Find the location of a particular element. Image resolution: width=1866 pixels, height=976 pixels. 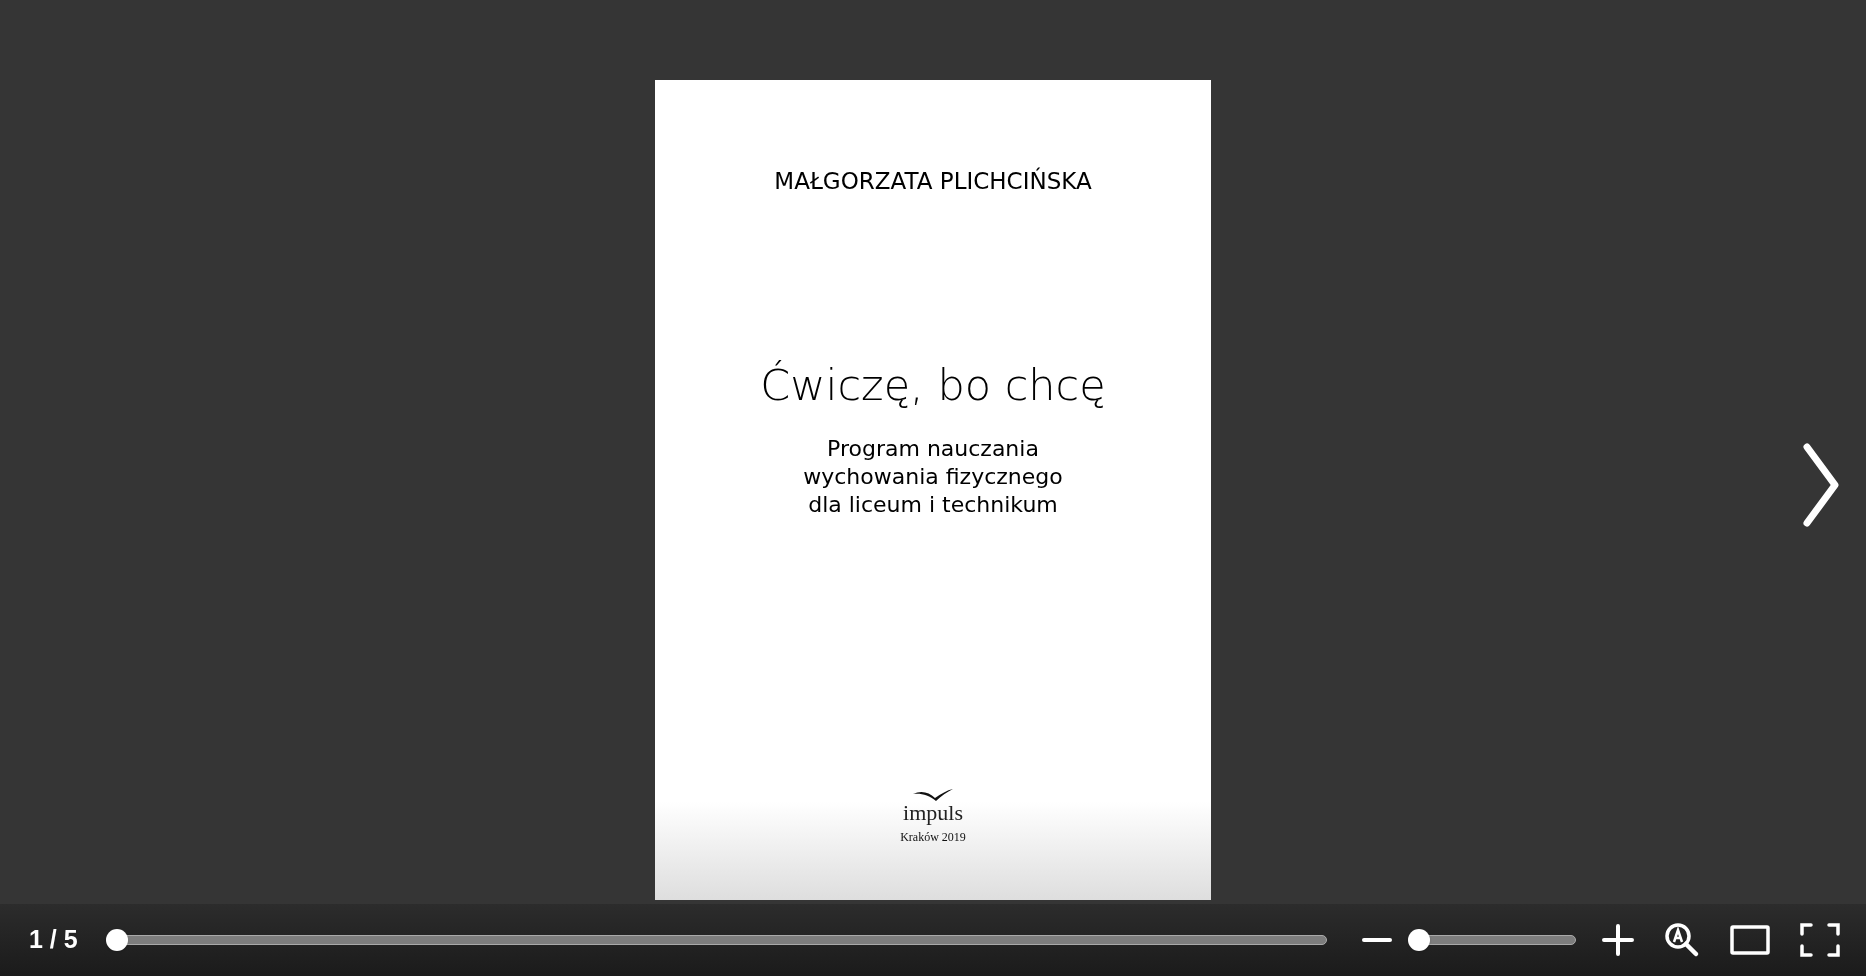

plus-icon is located at coordinates (1618, 940).